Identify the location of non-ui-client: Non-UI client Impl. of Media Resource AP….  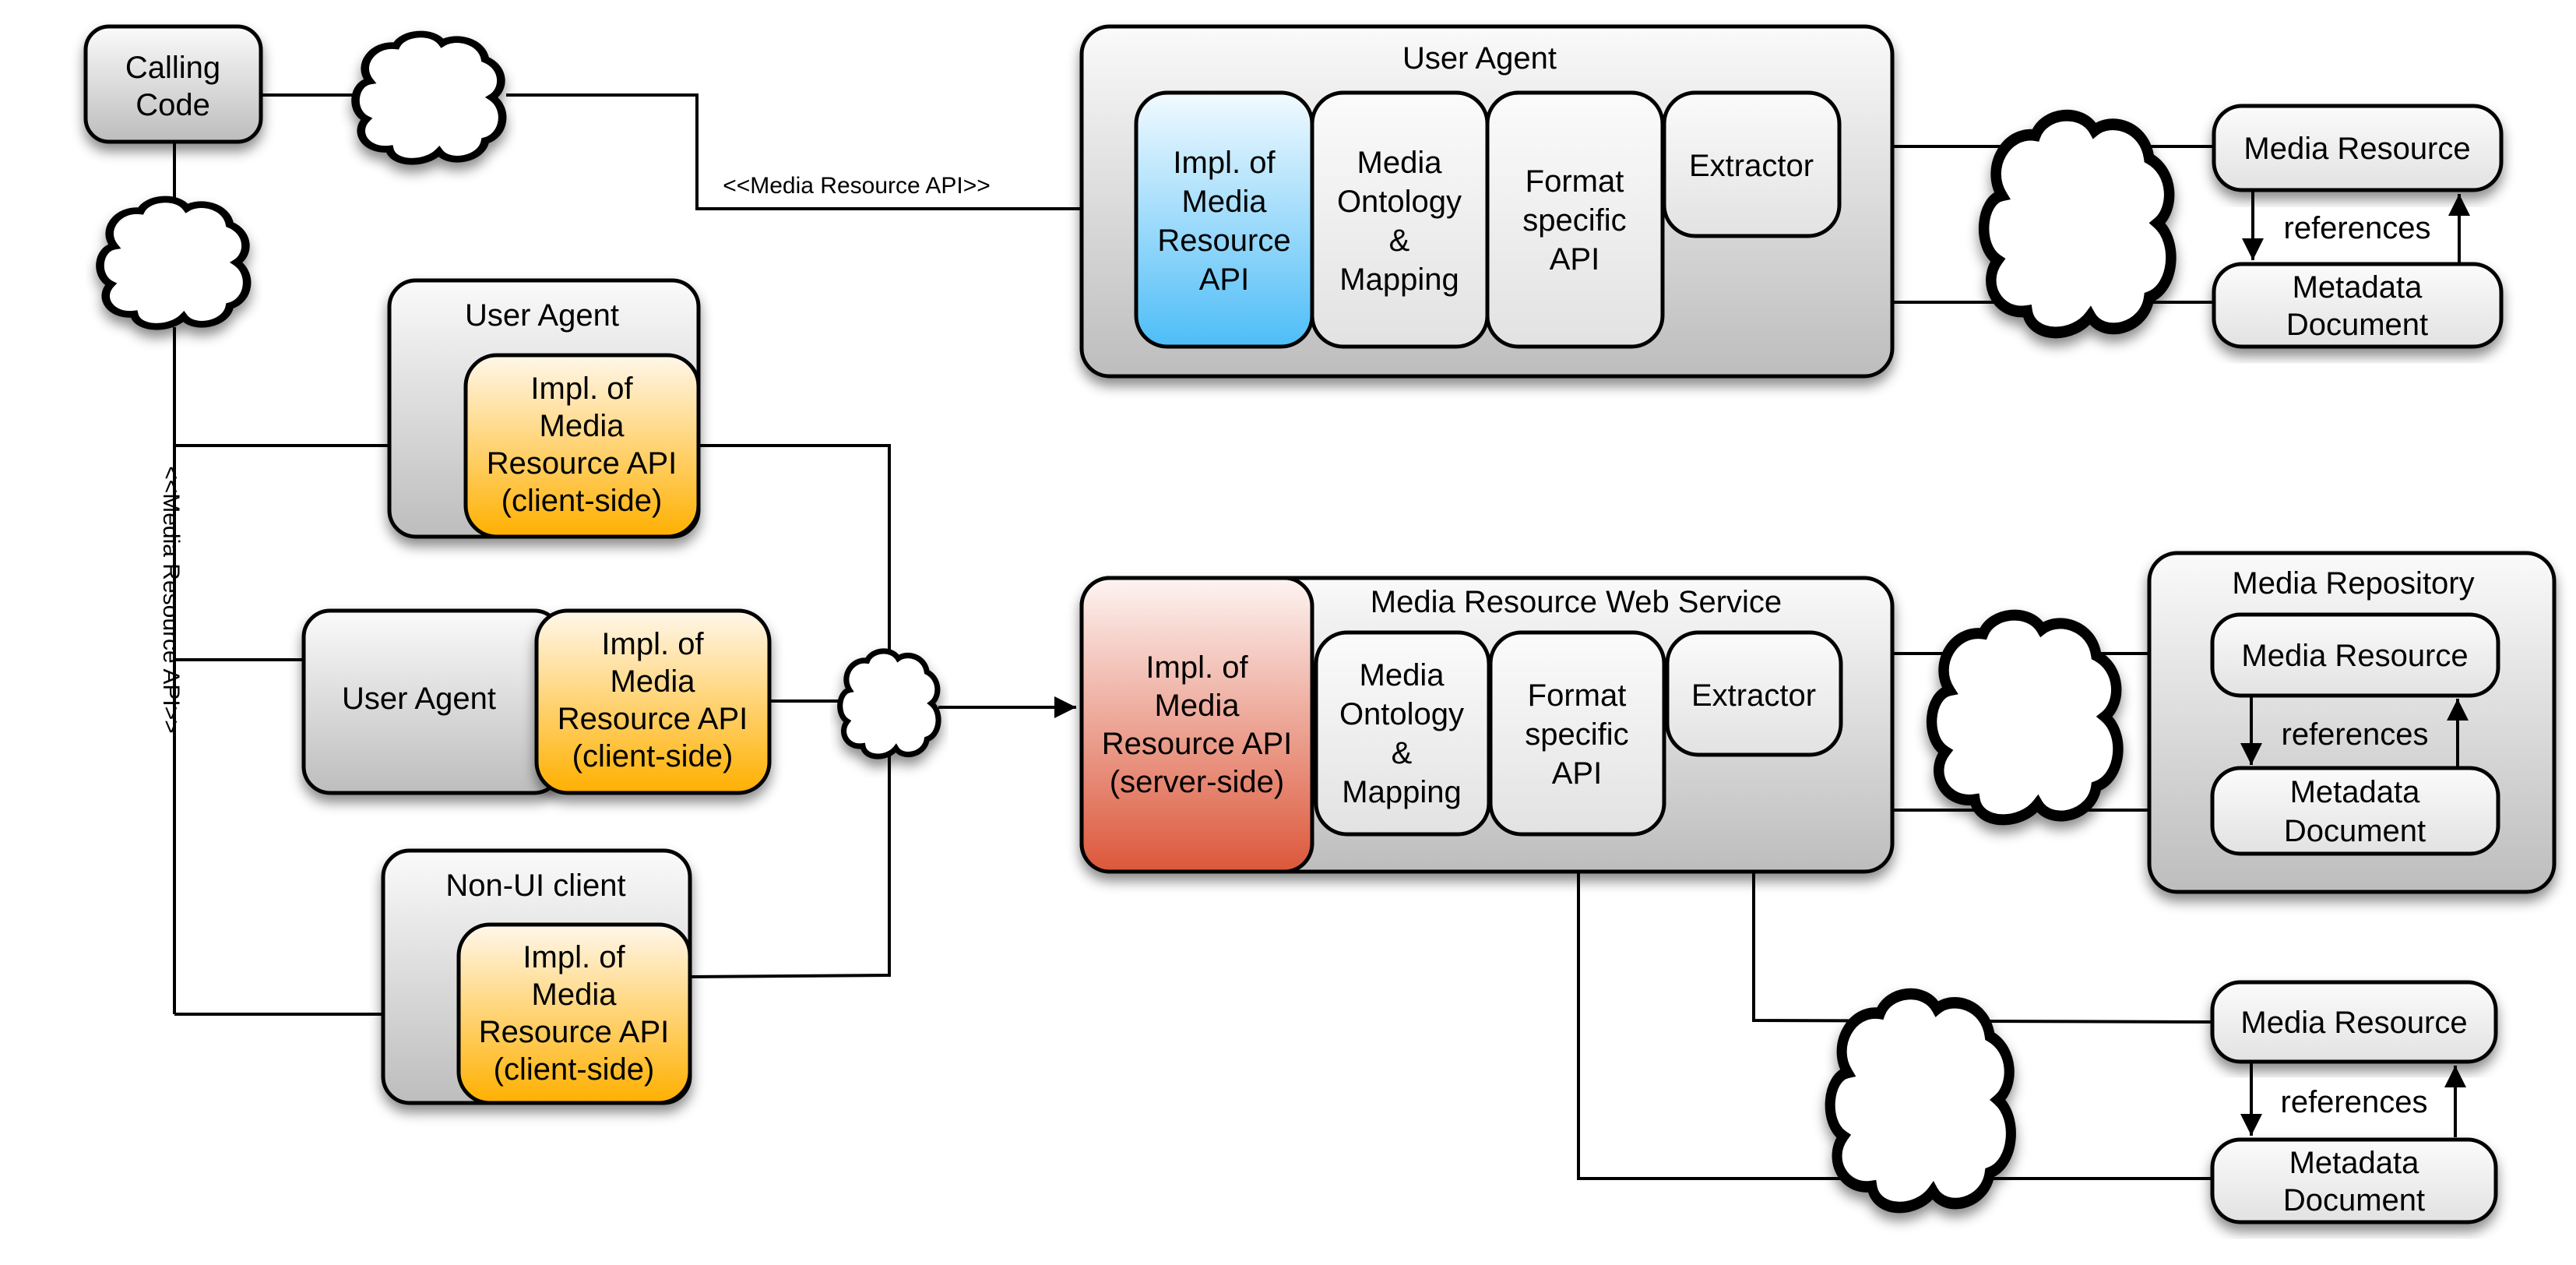
(536, 976).